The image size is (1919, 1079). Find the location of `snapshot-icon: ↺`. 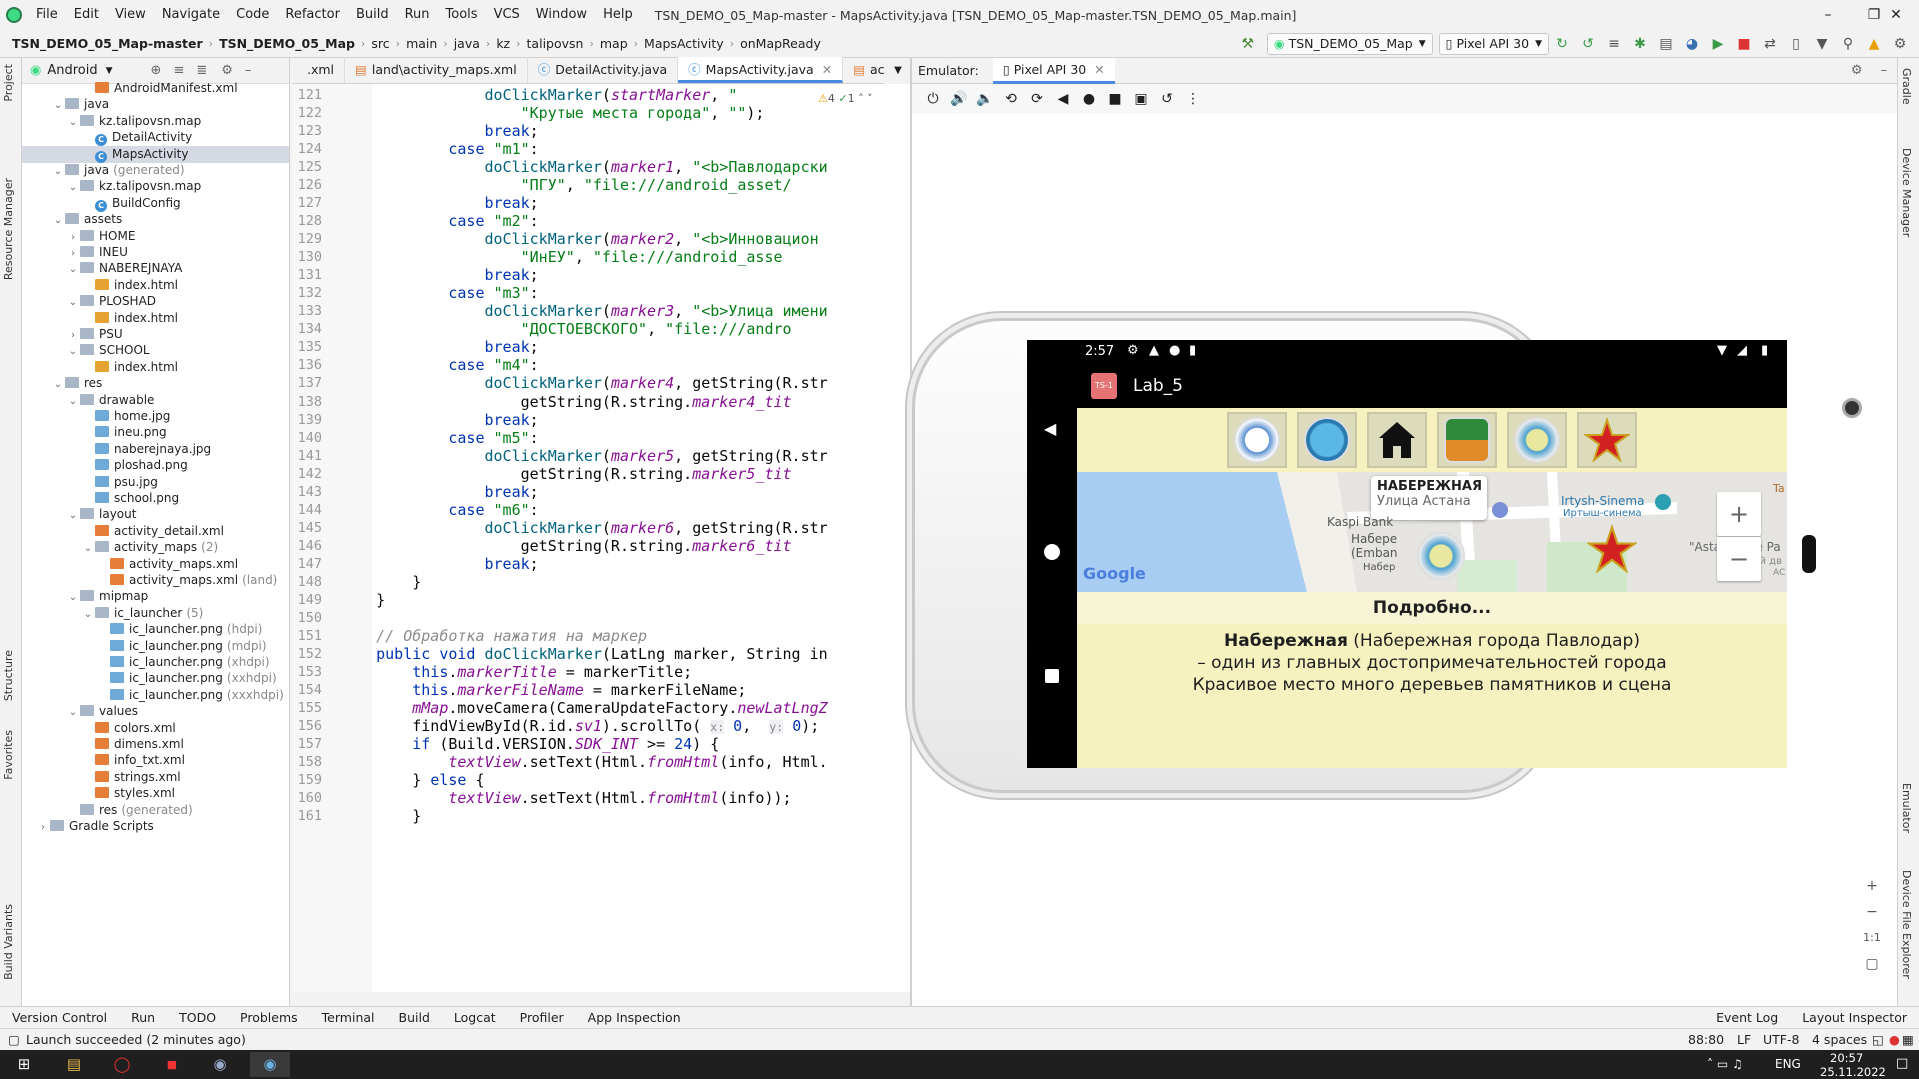

snapshot-icon: ↺ is located at coordinates (1167, 99).